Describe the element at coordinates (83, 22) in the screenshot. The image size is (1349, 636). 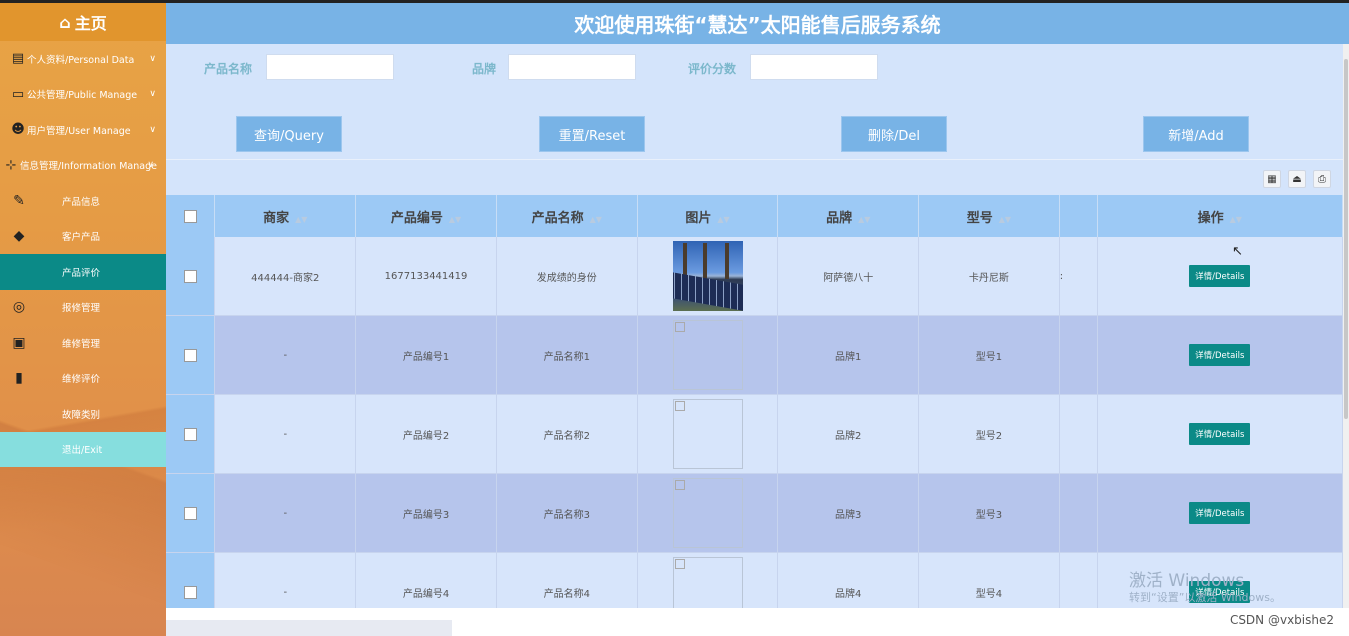
I see `sidebar-home: ⌂ 主页` at that location.